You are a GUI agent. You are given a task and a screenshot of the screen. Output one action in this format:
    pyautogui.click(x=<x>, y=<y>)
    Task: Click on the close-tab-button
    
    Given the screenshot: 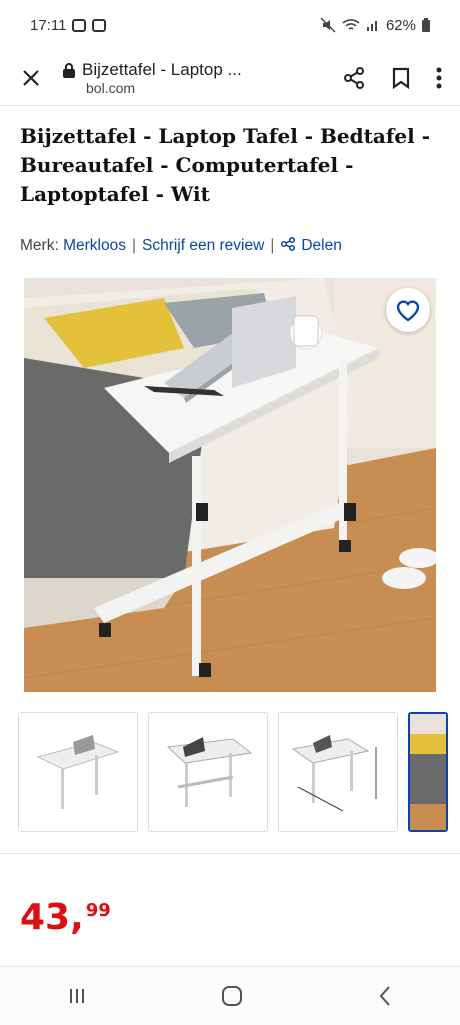 What is the action you would take?
    pyautogui.click(x=31, y=78)
    